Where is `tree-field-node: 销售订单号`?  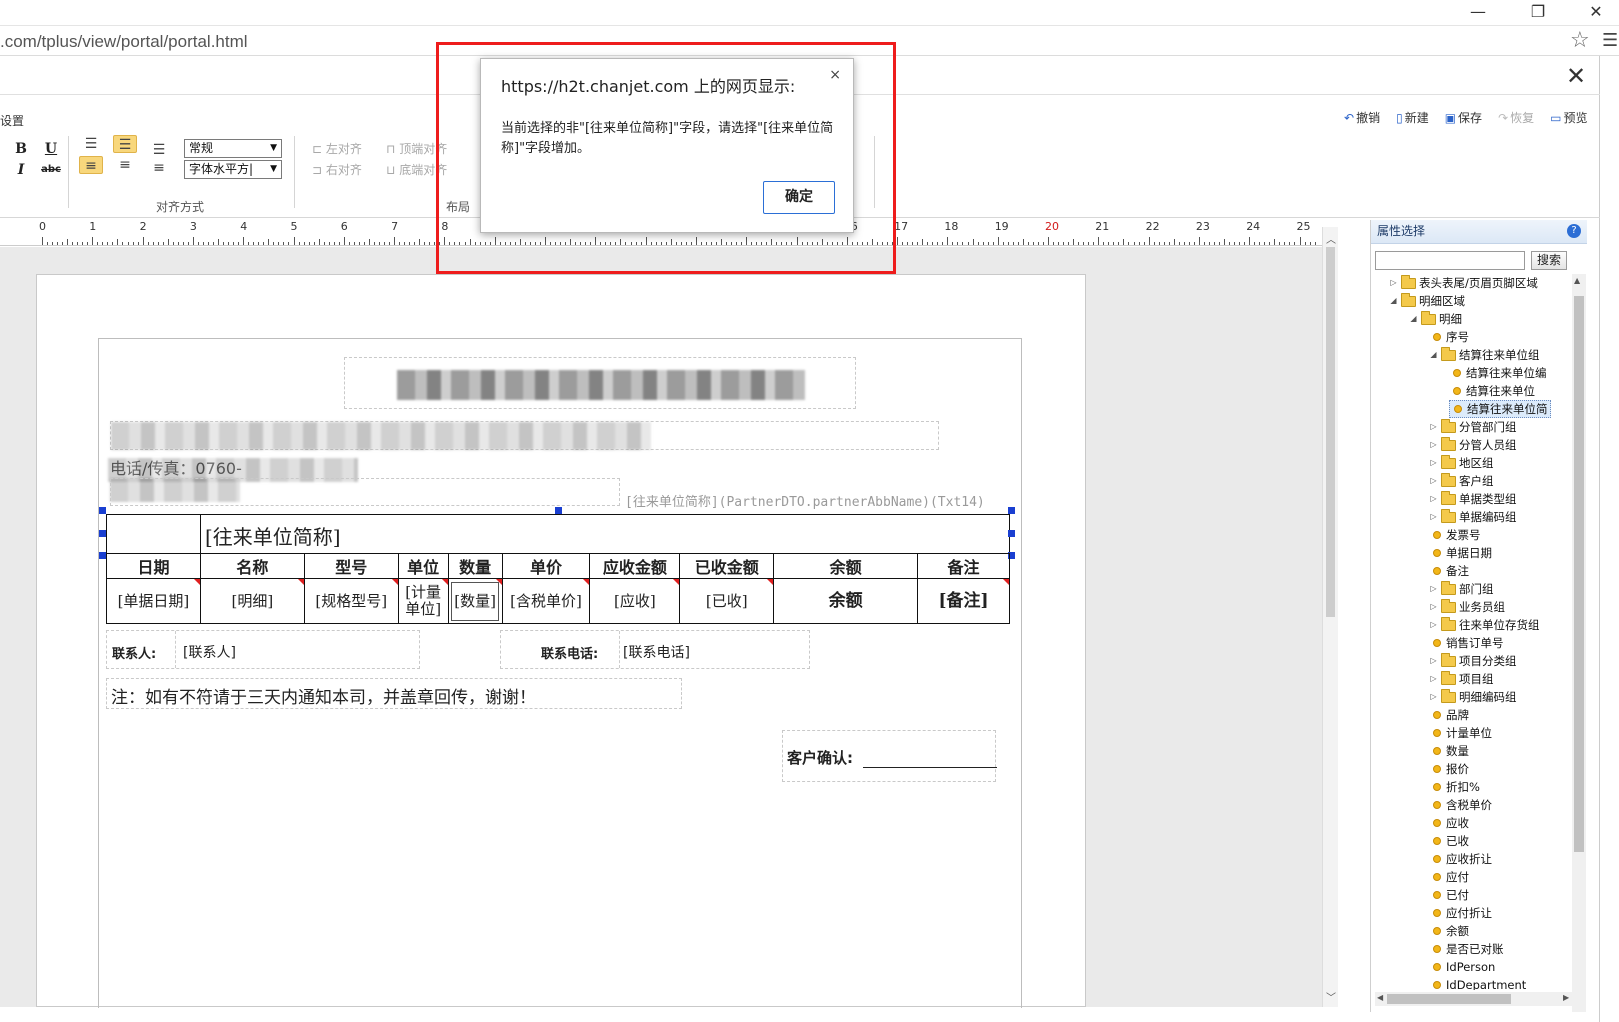
tree-field-node: 销售订单号 is located at coordinates (1466, 643).